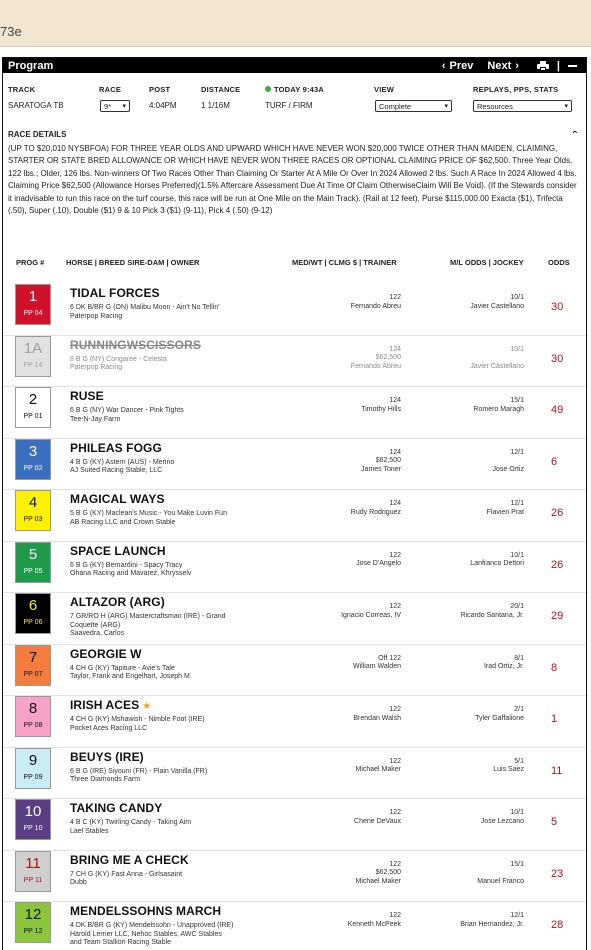 The width and height of the screenshot is (591, 950). What do you see at coordinates (575, 135) in the screenshot?
I see `chevron-up-icon: ⌃` at bounding box center [575, 135].